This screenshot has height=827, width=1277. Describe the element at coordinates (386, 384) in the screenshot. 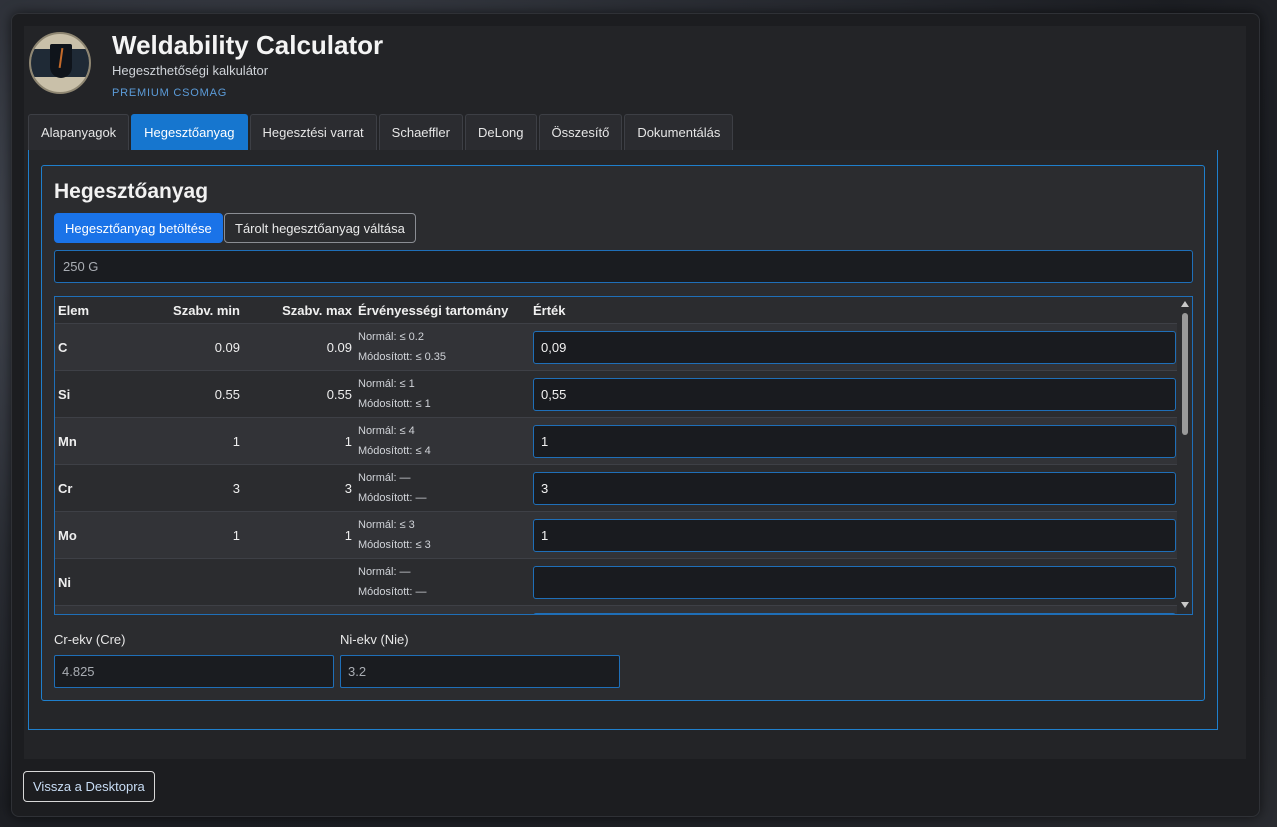

I see `range-normal: Normál: ≤ 1` at that location.